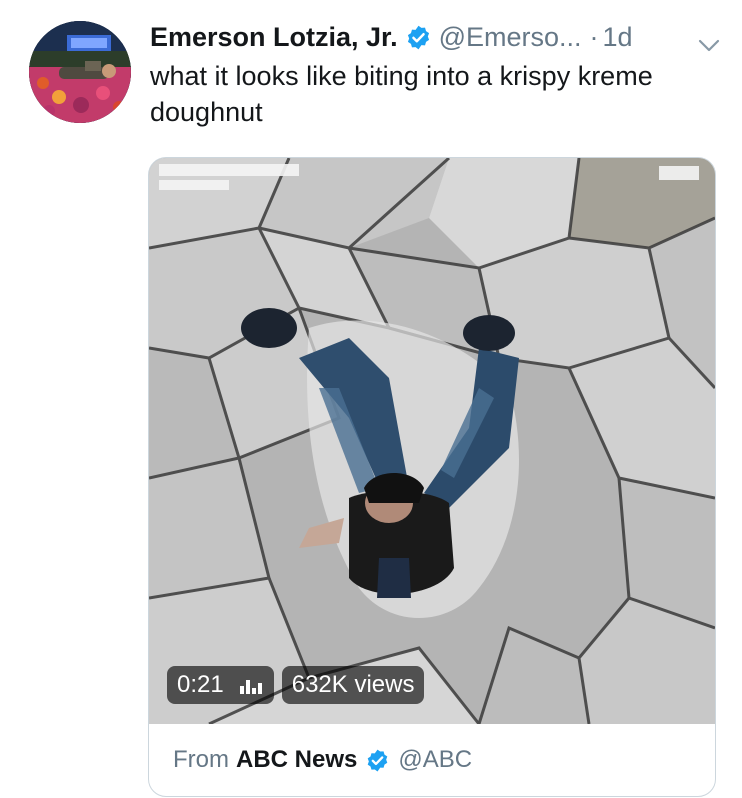 The width and height of the screenshot is (742, 798). Describe the element at coordinates (296, 760) in the screenshot. I see `source-name: ABC News` at that location.